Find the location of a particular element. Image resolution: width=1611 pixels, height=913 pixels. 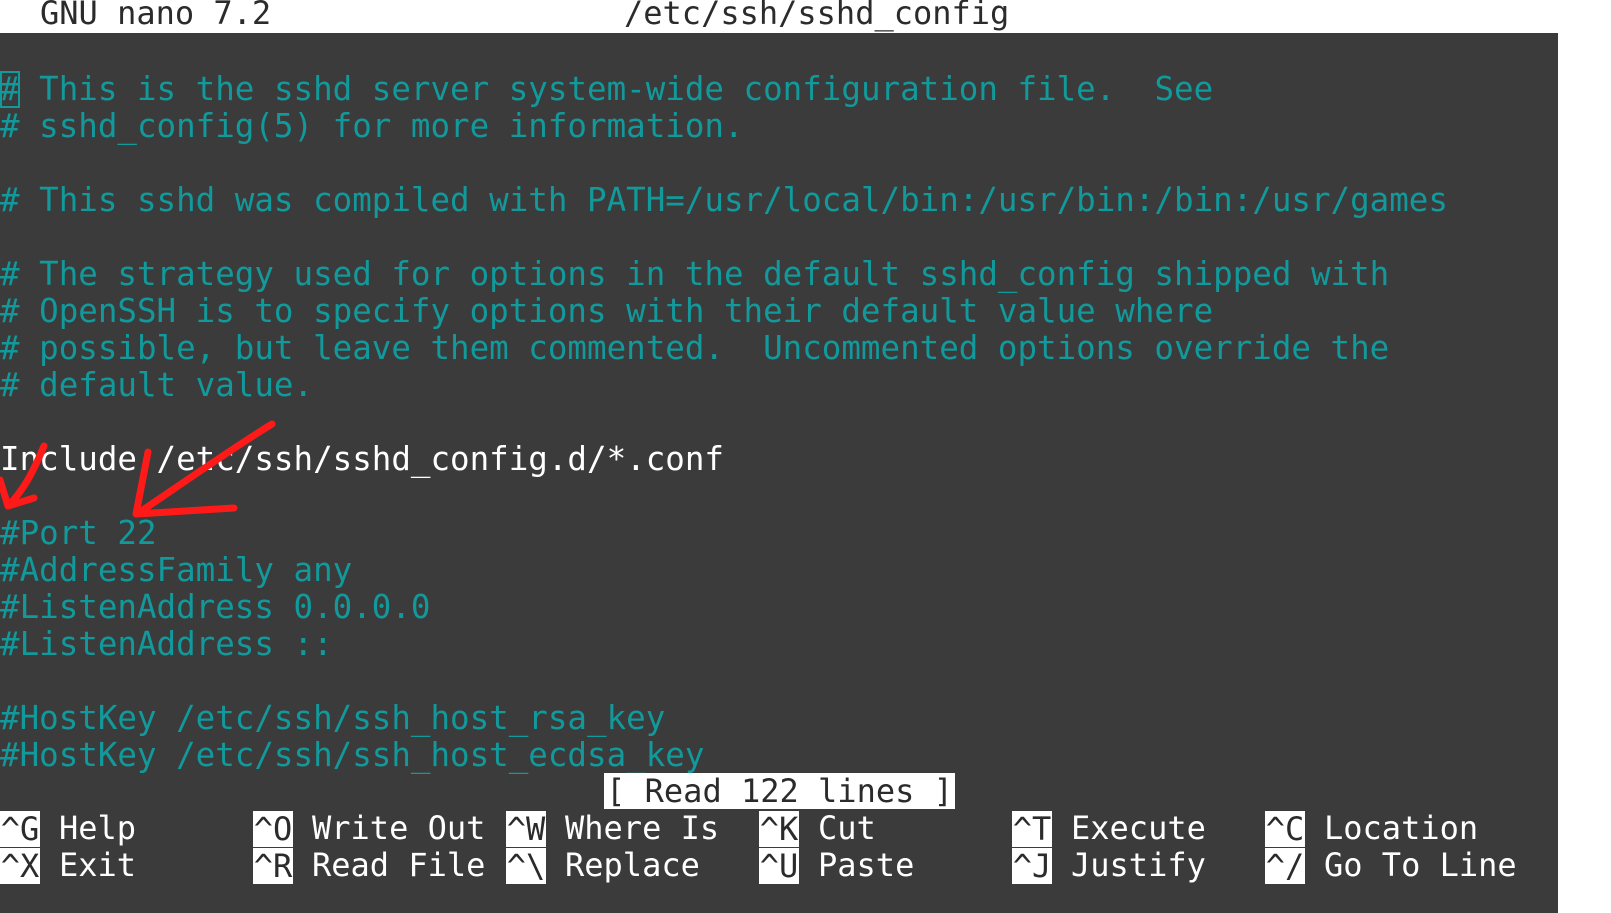

shortcut-key: ^R is located at coordinates (273, 865).